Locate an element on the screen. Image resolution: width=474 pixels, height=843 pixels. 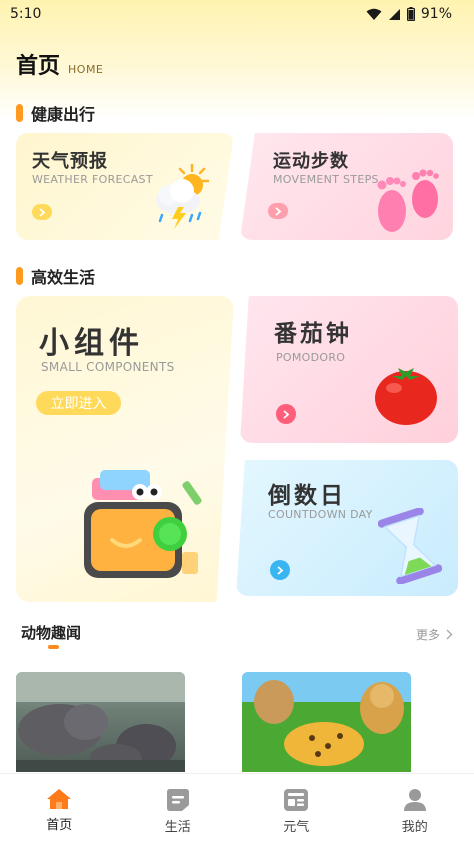
news-thumbnail-hippos is located at coordinates (100, 722).